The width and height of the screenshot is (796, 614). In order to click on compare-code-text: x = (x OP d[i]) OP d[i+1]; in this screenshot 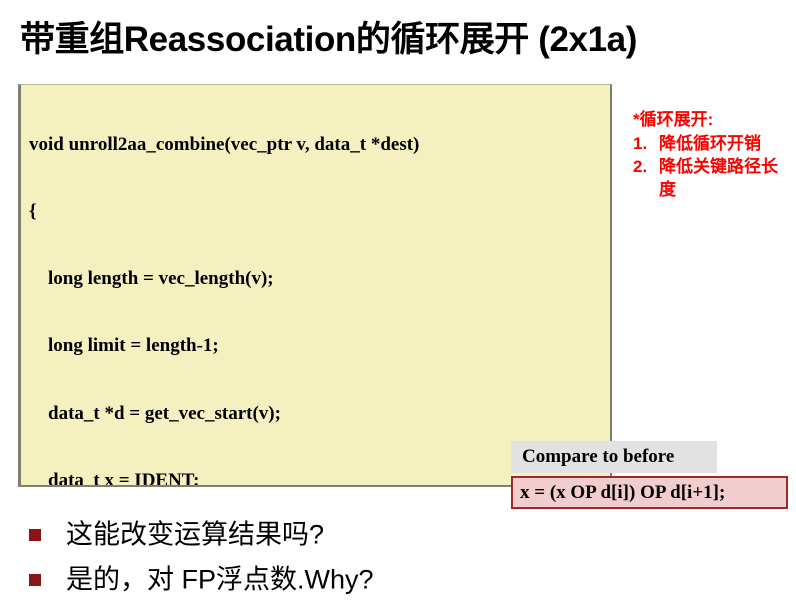, I will do `click(623, 492)`.